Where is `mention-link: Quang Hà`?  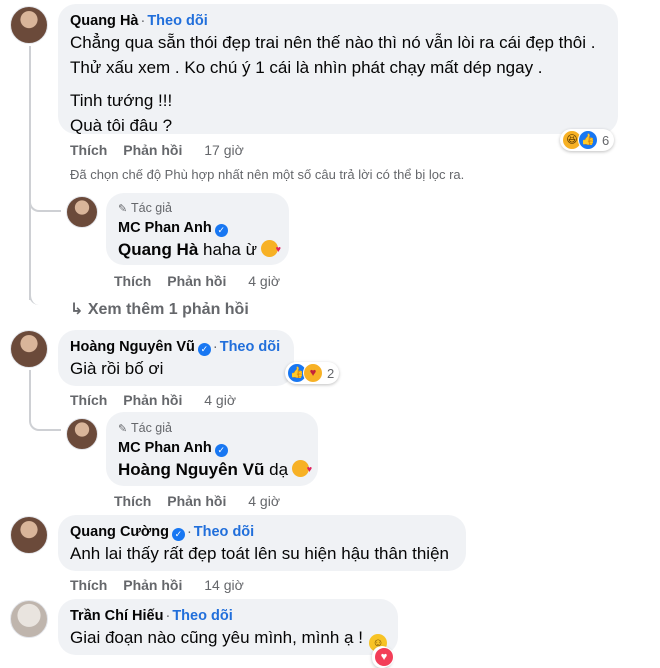
mention-link: Quang Hà is located at coordinates (158, 249).